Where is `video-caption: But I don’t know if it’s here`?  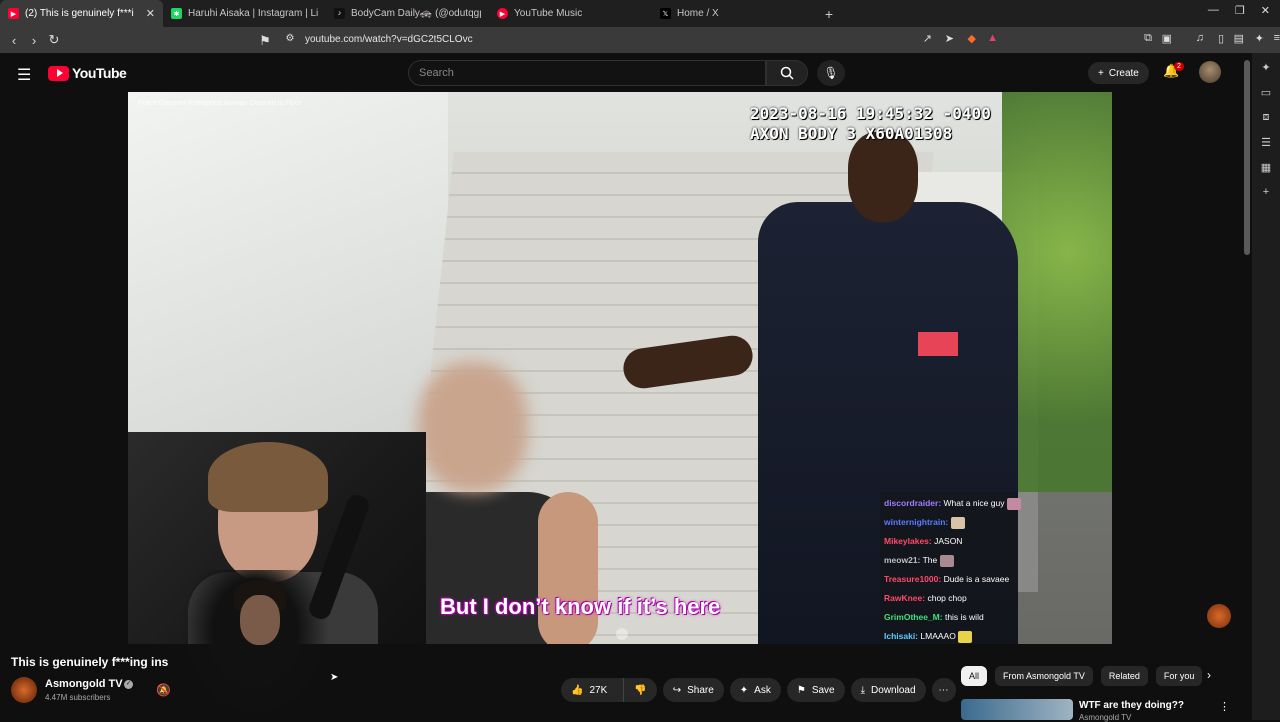 video-caption: But I don’t know if it’s here is located at coordinates (580, 606).